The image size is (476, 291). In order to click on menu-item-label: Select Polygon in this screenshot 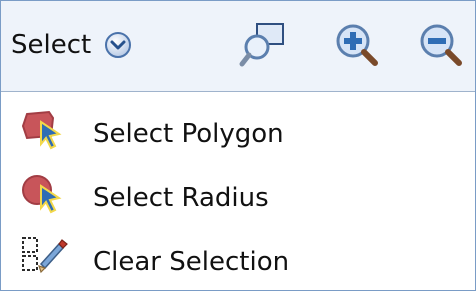, I will do `click(188, 134)`.